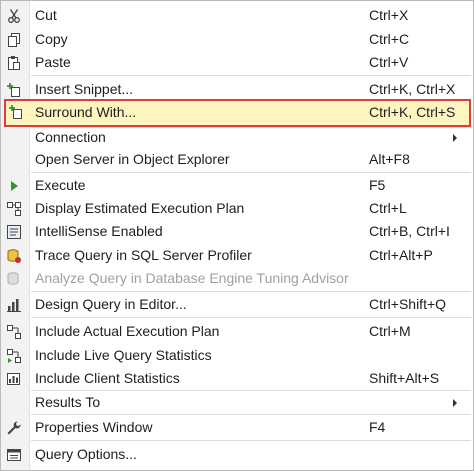 This screenshot has height=471, width=474. Describe the element at coordinates (14, 63) in the screenshot. I see `paste-icon` at that location.